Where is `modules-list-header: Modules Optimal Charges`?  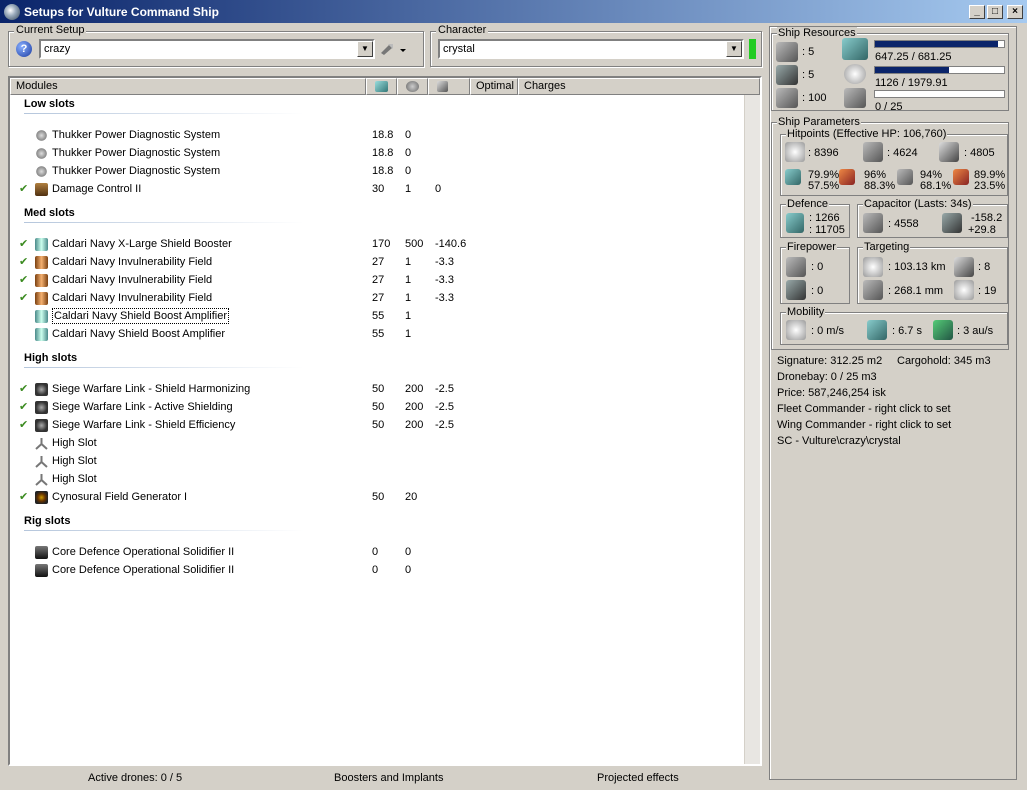 modules-list-header: Modules Optimal Charges is located at coordinates (385, 86).